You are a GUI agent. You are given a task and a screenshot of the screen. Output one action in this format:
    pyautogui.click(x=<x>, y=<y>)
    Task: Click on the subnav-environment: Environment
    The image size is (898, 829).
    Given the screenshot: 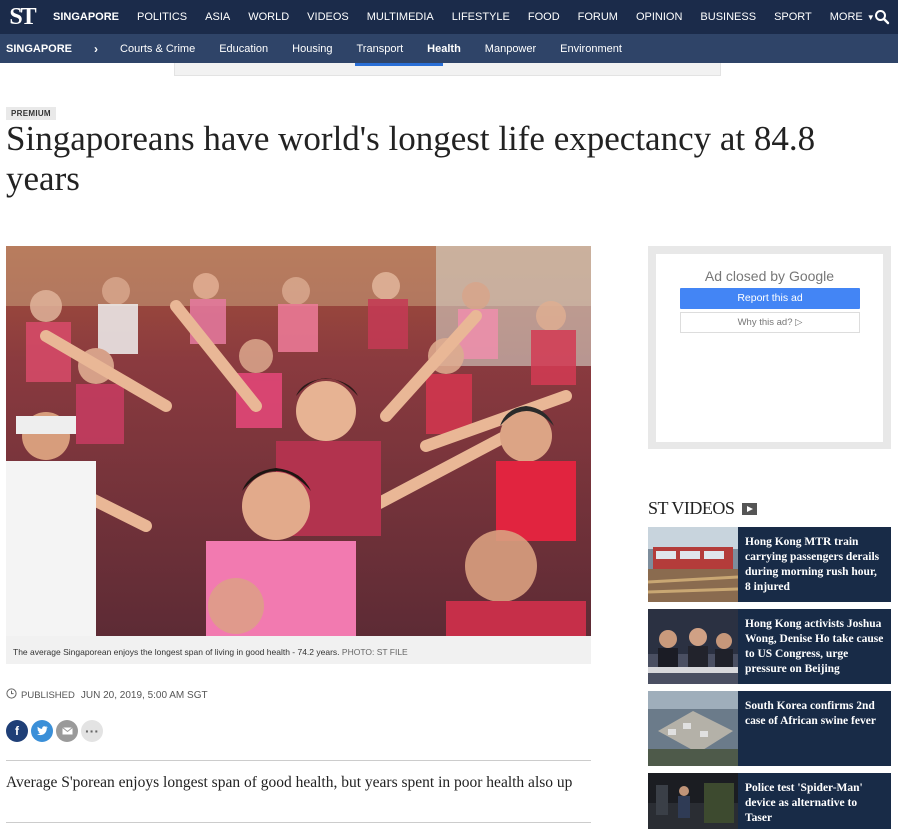 What is the action you would take?
    pyautogui.click(x=591, y=49)
    